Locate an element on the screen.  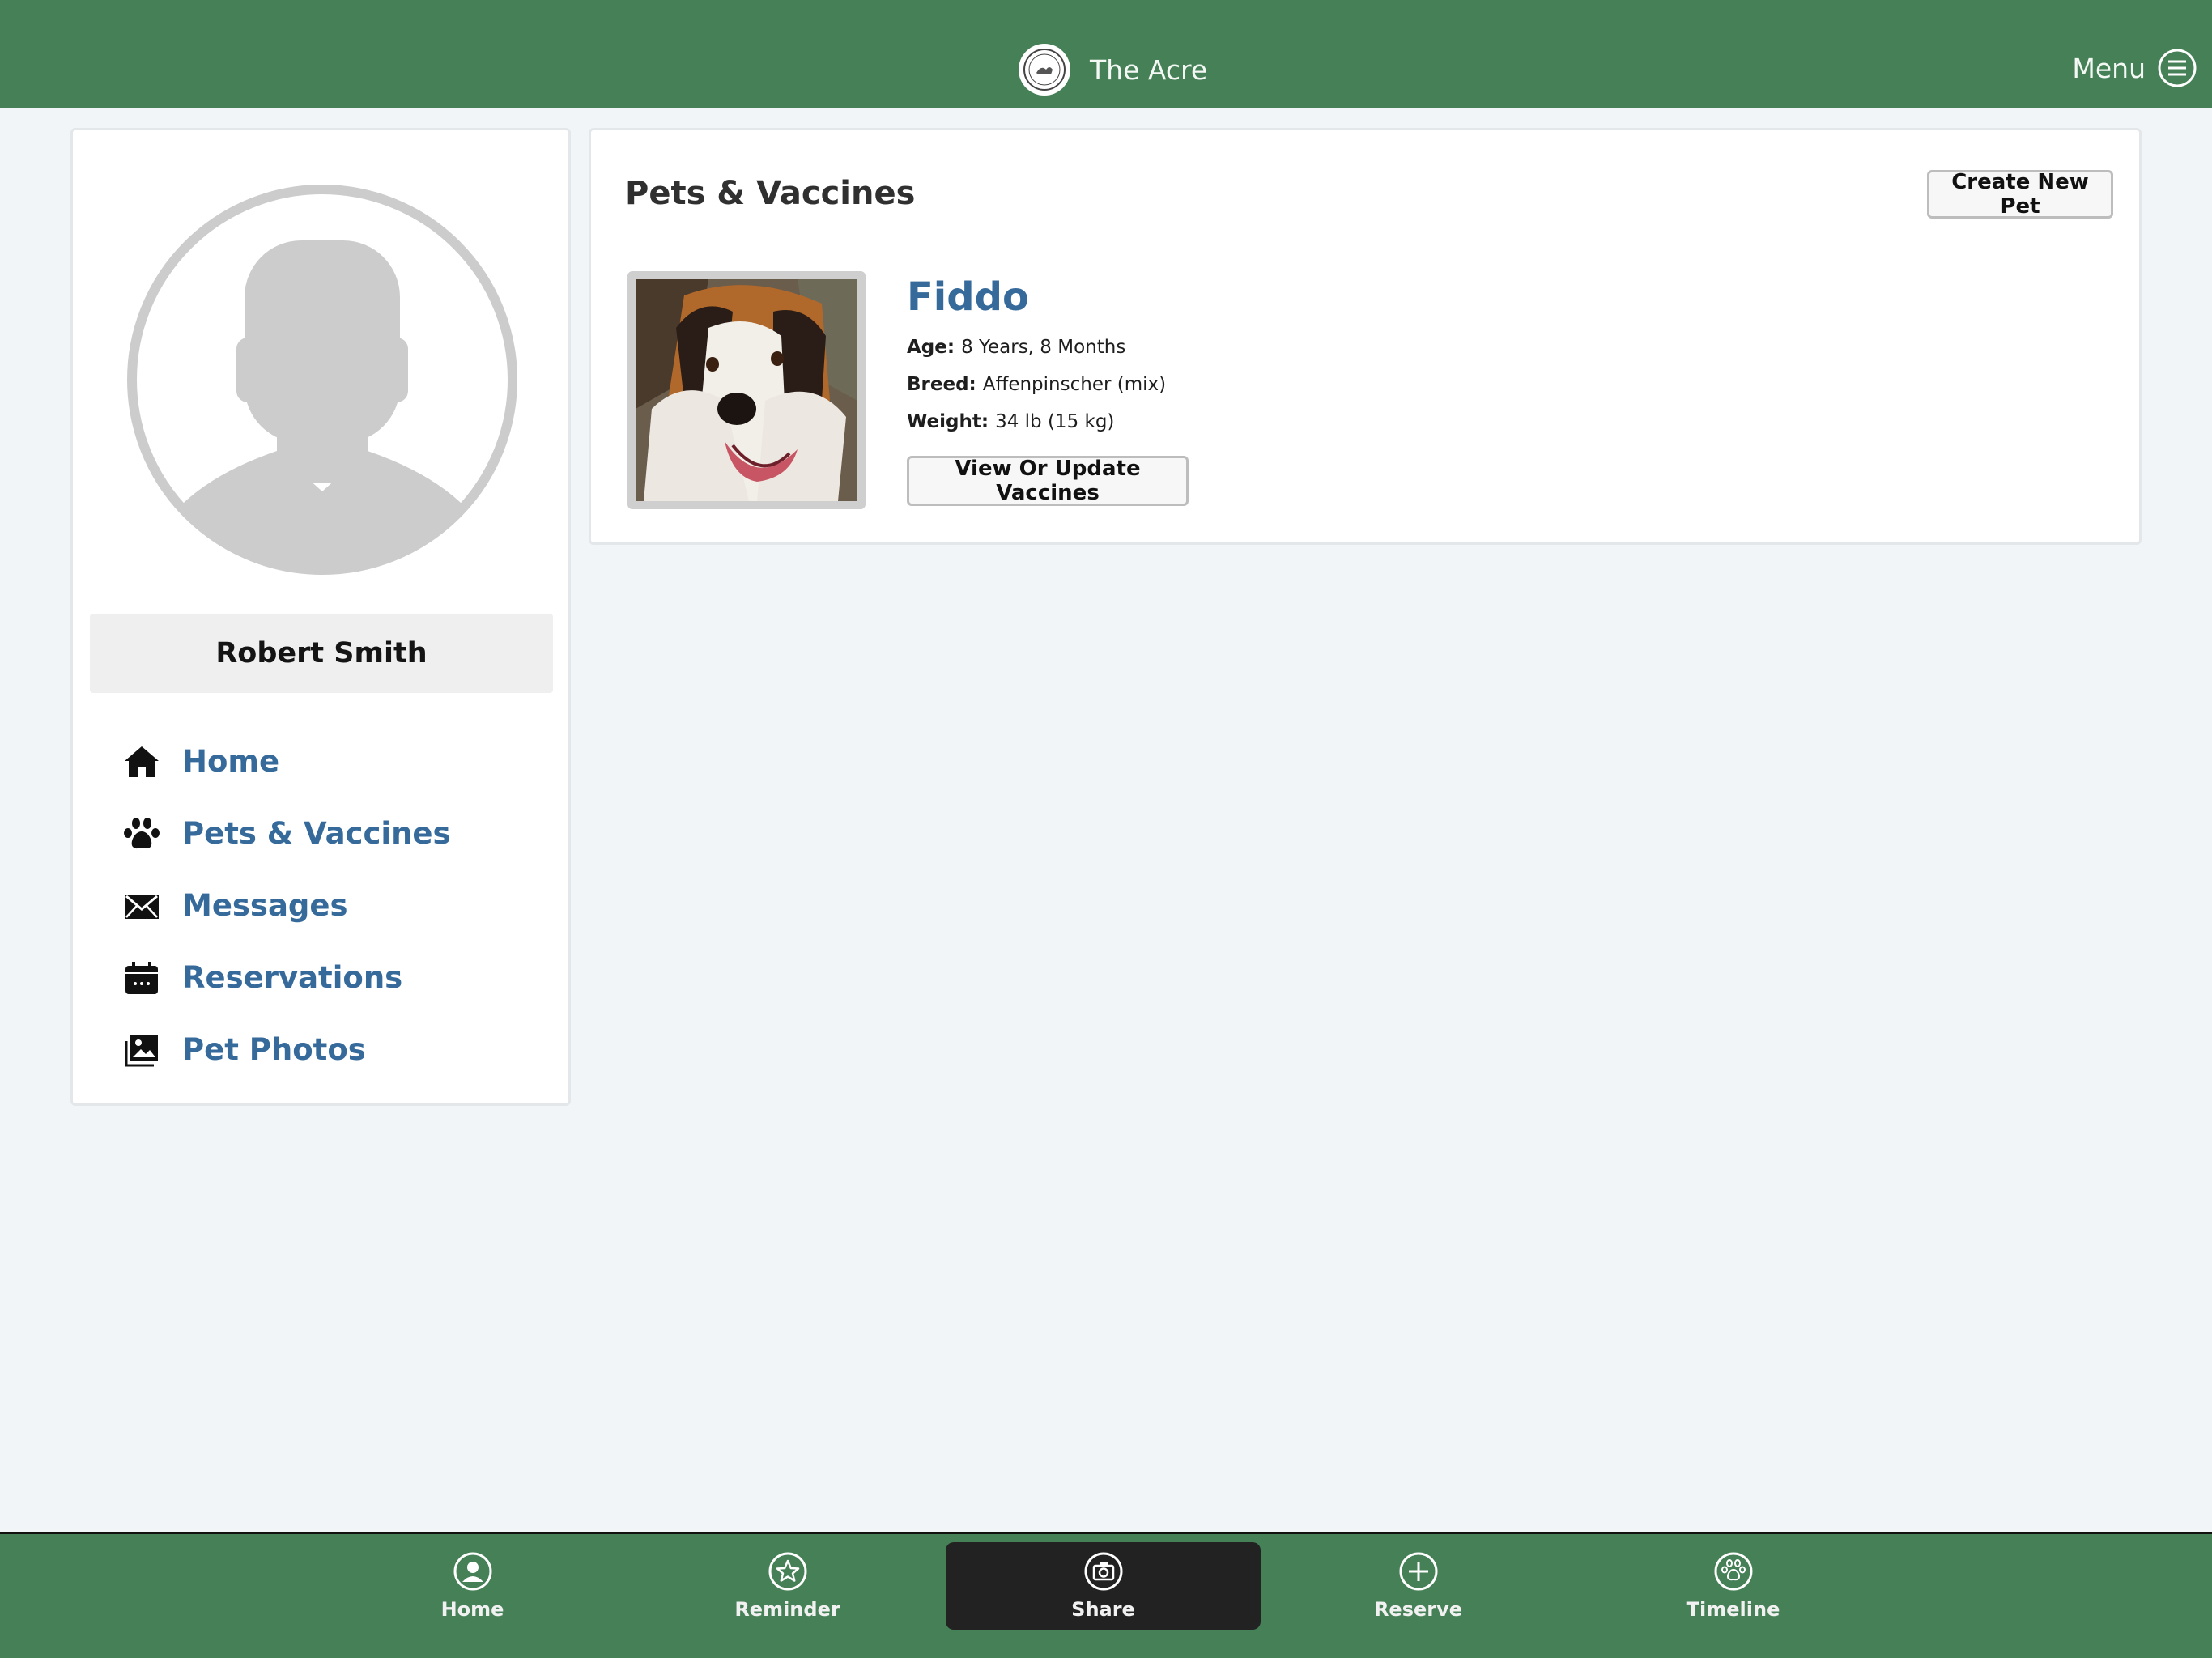
sidebar-item-label: Reservations is located at coordinates (293, 977).